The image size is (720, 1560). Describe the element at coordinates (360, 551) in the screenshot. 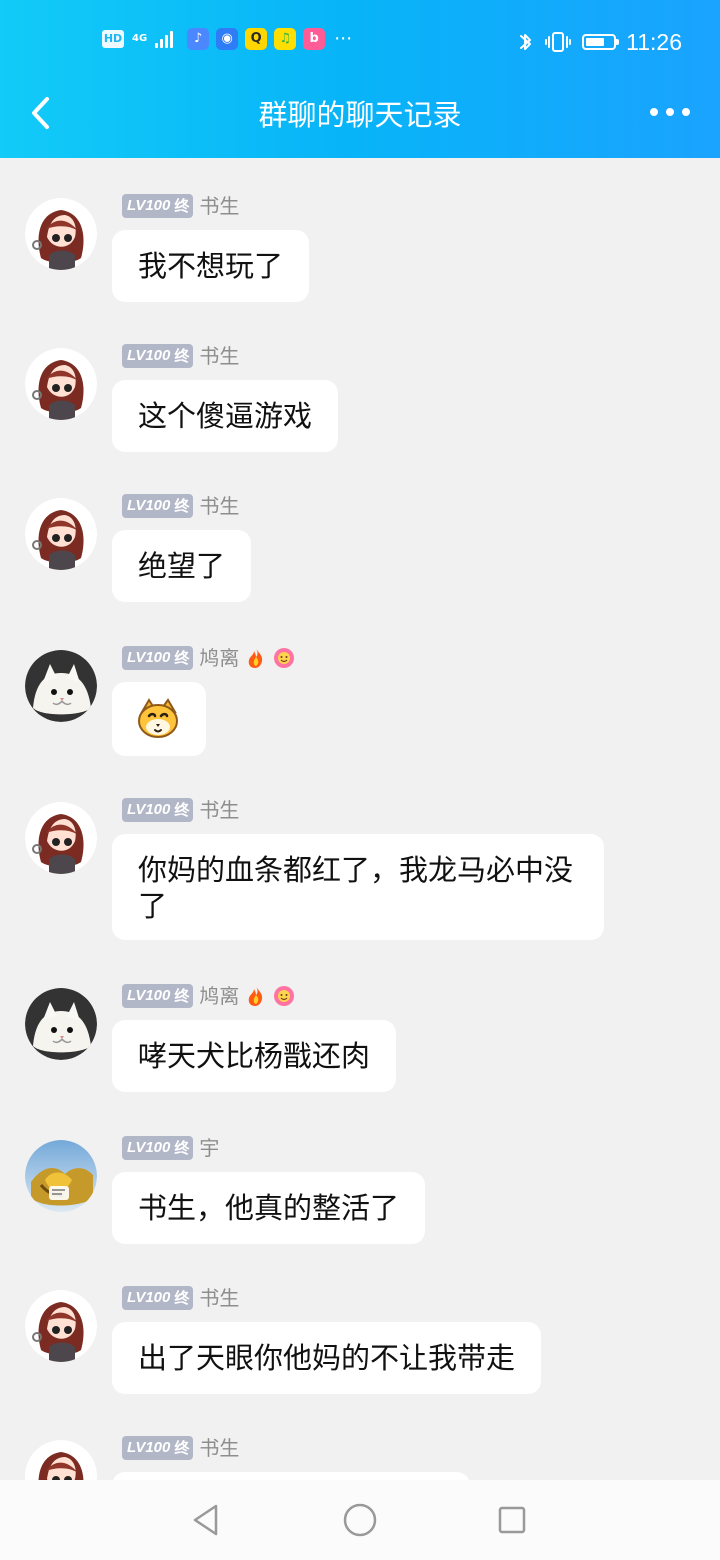

I see `chat-message: LV100 终 书生 绝望了` at that location.